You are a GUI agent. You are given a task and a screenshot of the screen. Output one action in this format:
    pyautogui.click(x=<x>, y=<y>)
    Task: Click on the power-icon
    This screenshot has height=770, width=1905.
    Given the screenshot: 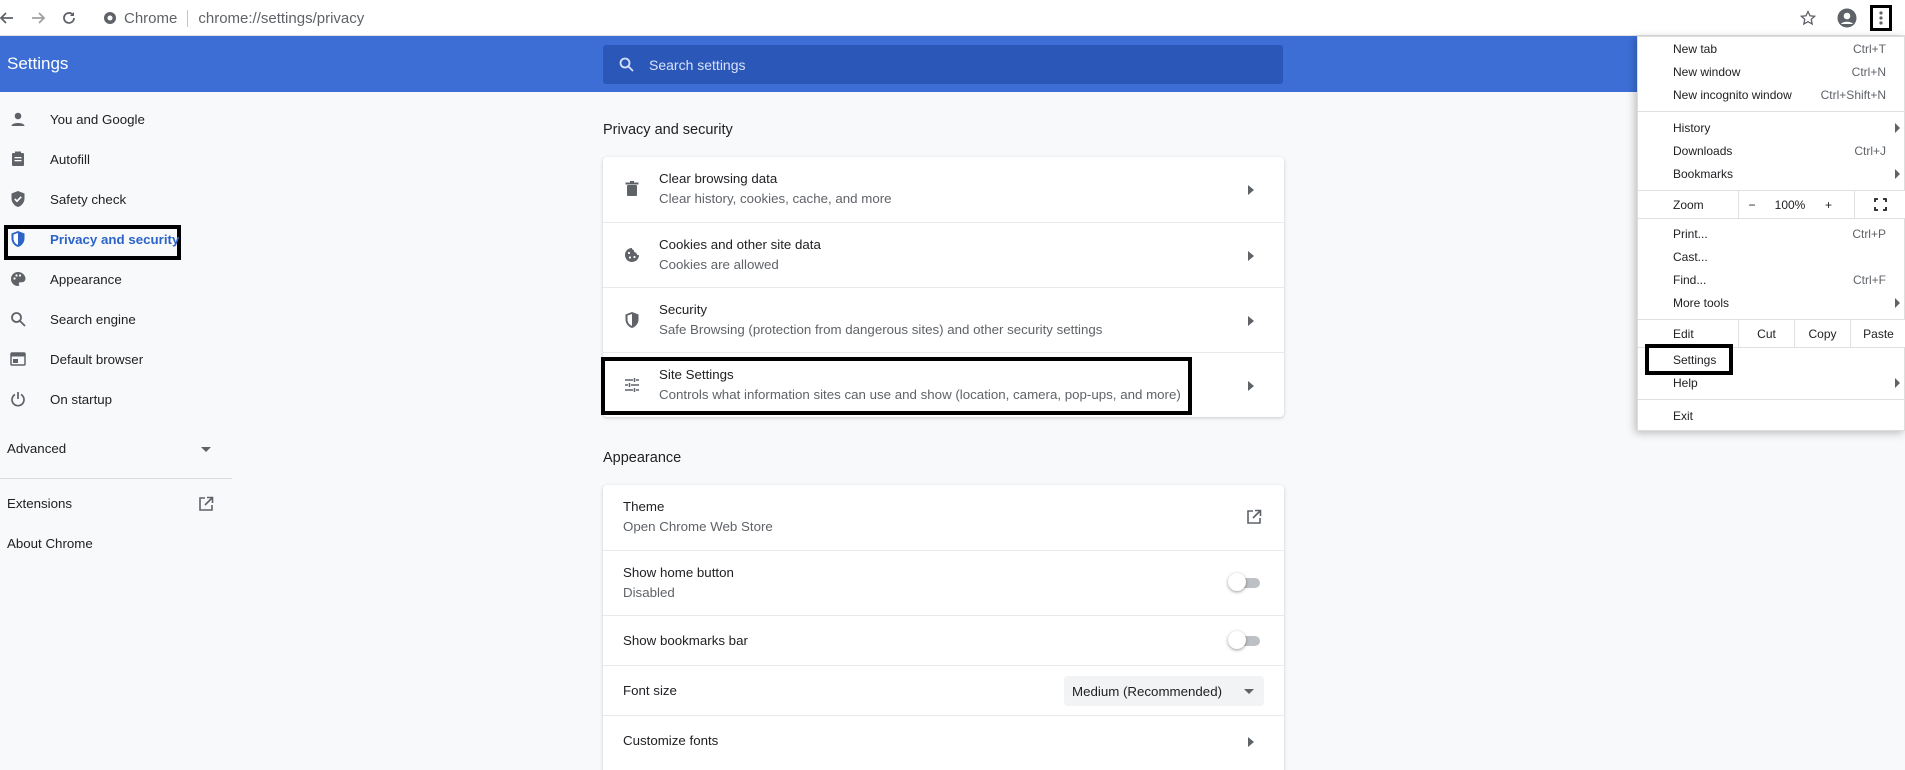 What is the action you would take?
    pyautogui.click(x=18, y=399)
    